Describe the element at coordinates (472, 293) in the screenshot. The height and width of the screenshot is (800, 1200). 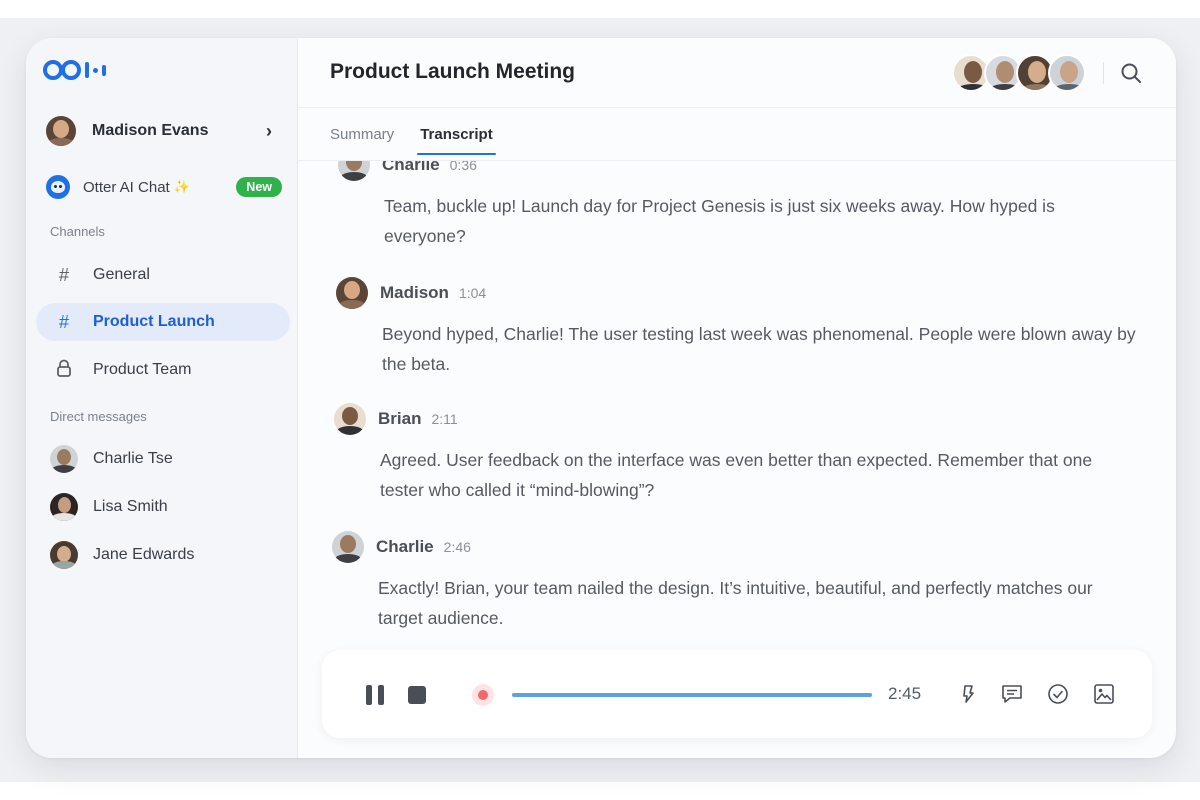
I see `timestamp: 1:04` at that location.